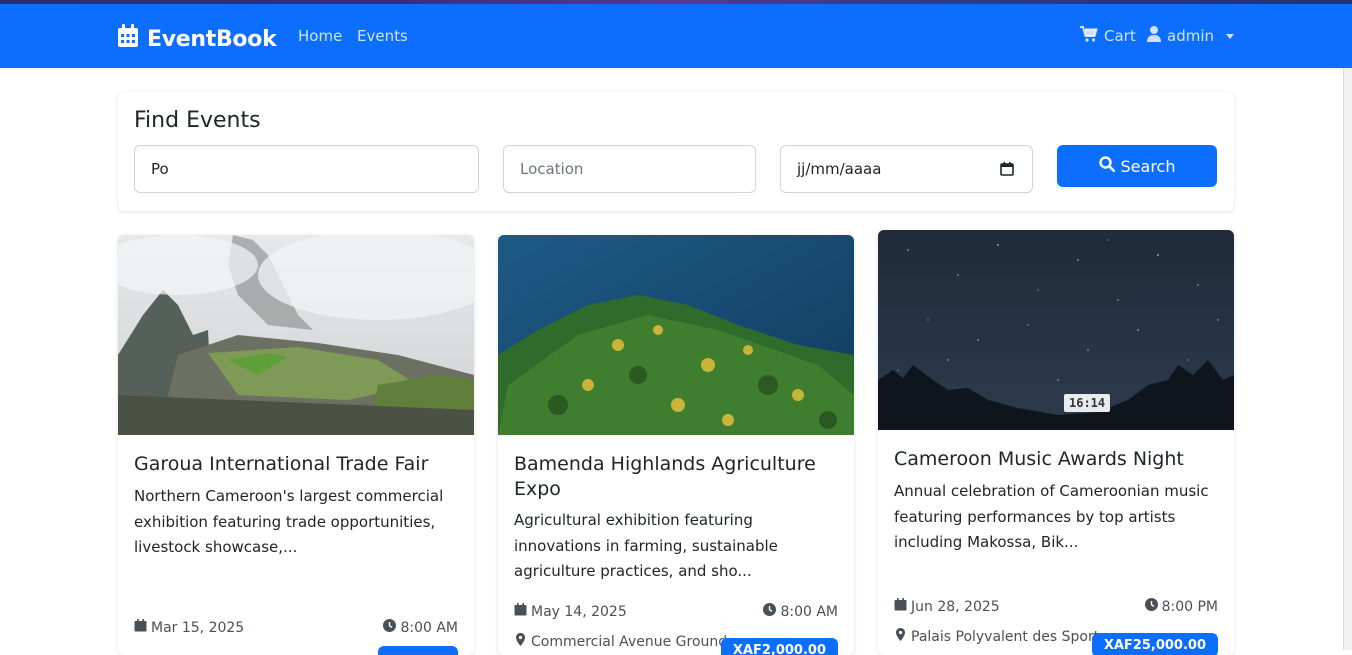  I want to click on event-time: 8:00 PM, so click(1181, 606).